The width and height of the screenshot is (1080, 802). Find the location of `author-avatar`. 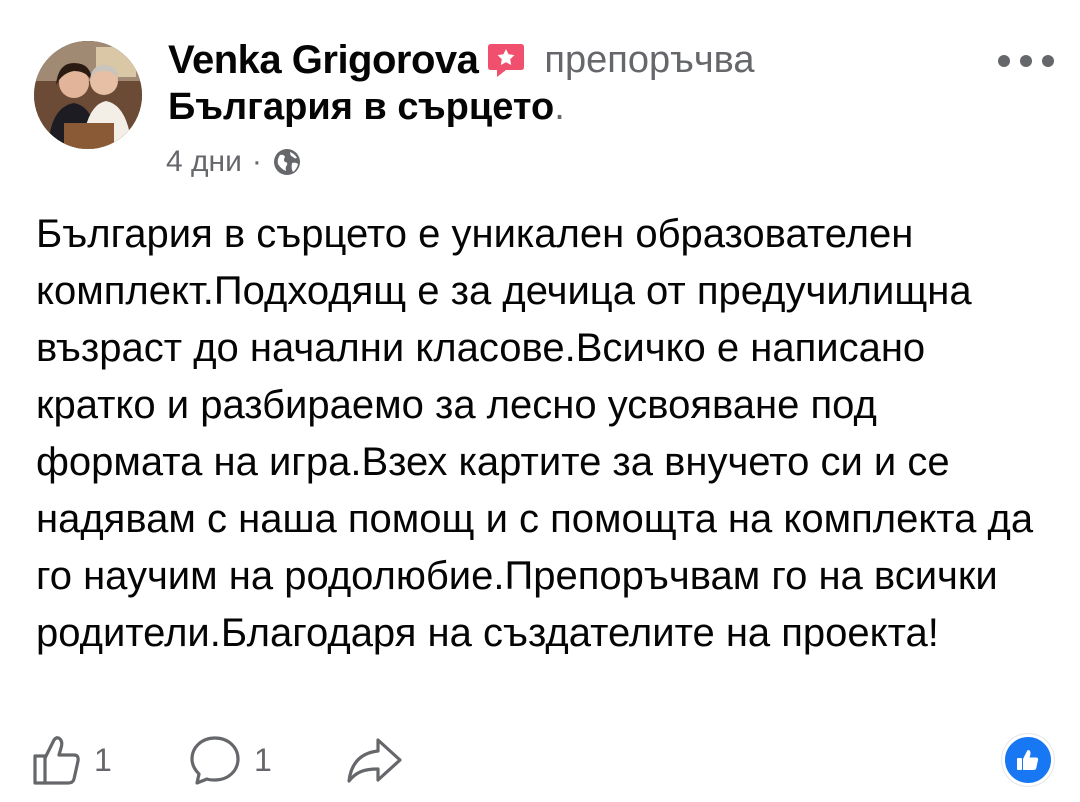

author-avatar is located at coordinates (88, 95).